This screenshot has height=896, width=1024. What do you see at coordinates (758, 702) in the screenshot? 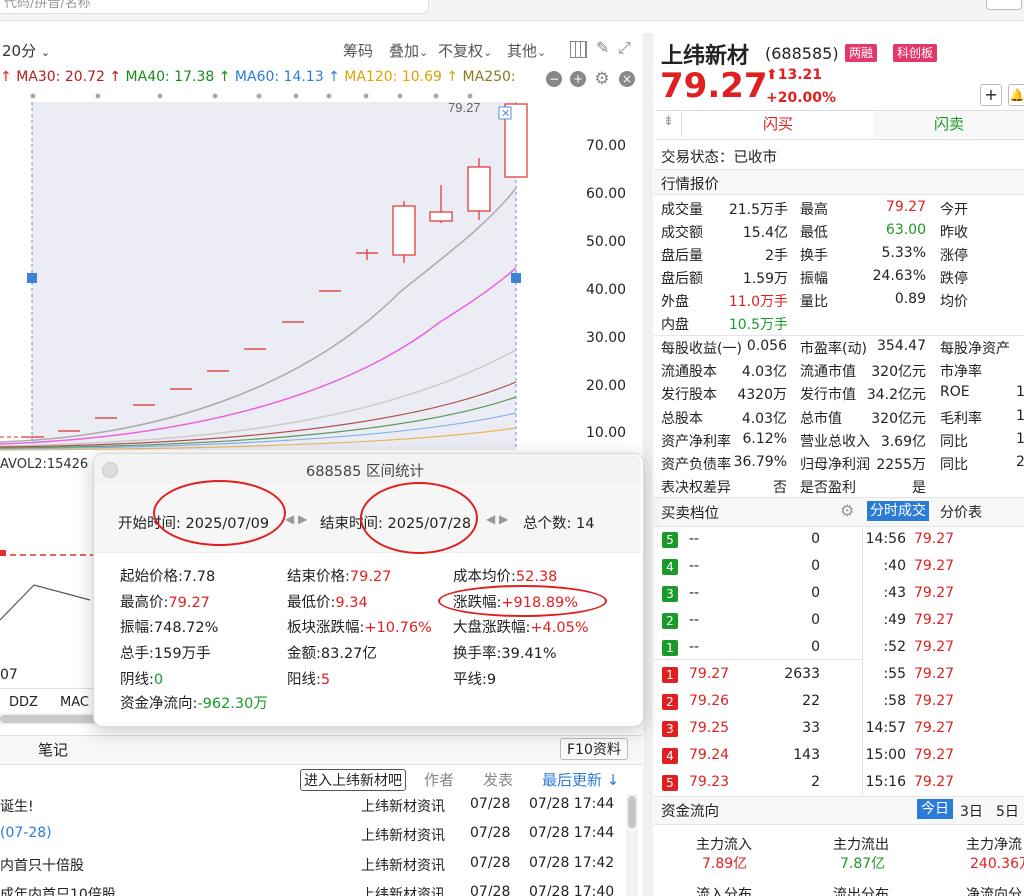
I see `bid-row: 2 79.26 22` at bounding box center [758, 702].